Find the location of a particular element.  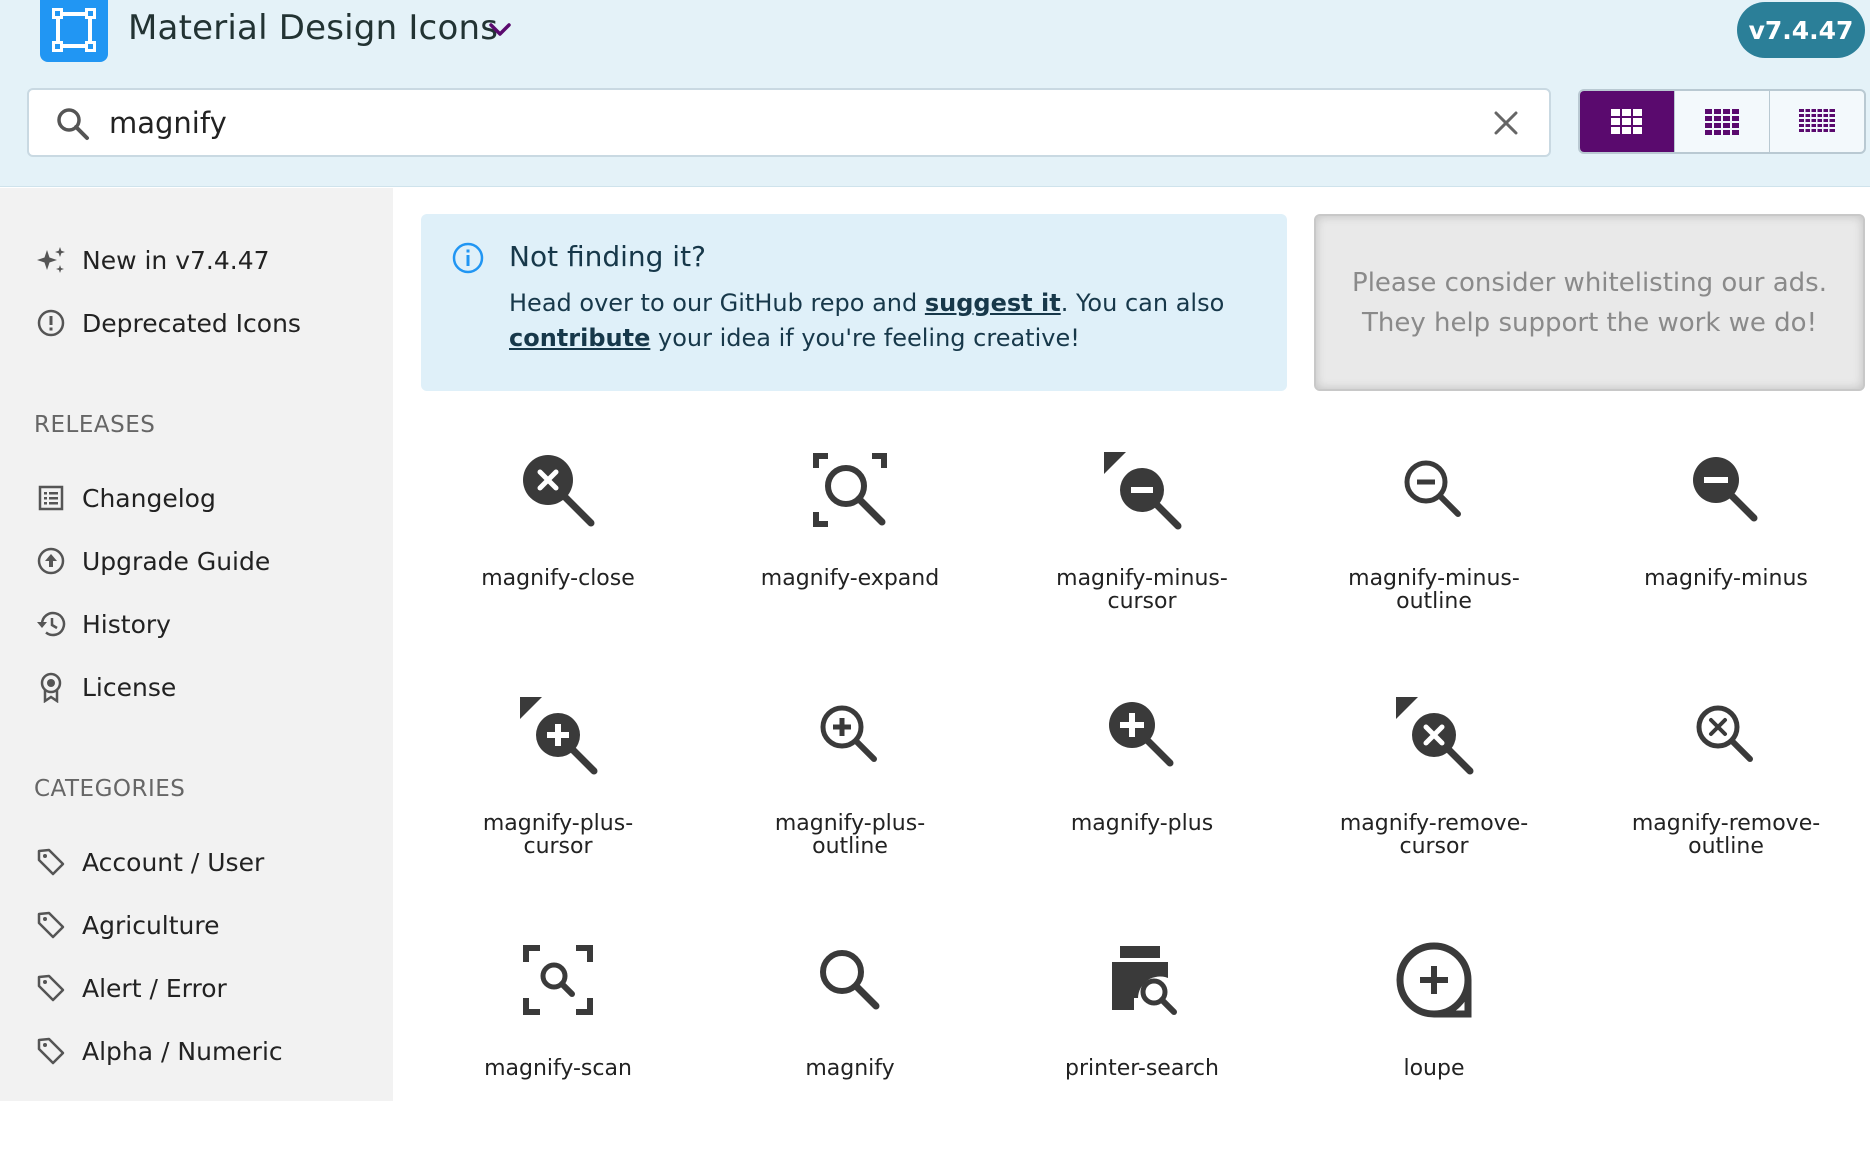

icon-label: loupe is located at coordinates (1434, 1068).